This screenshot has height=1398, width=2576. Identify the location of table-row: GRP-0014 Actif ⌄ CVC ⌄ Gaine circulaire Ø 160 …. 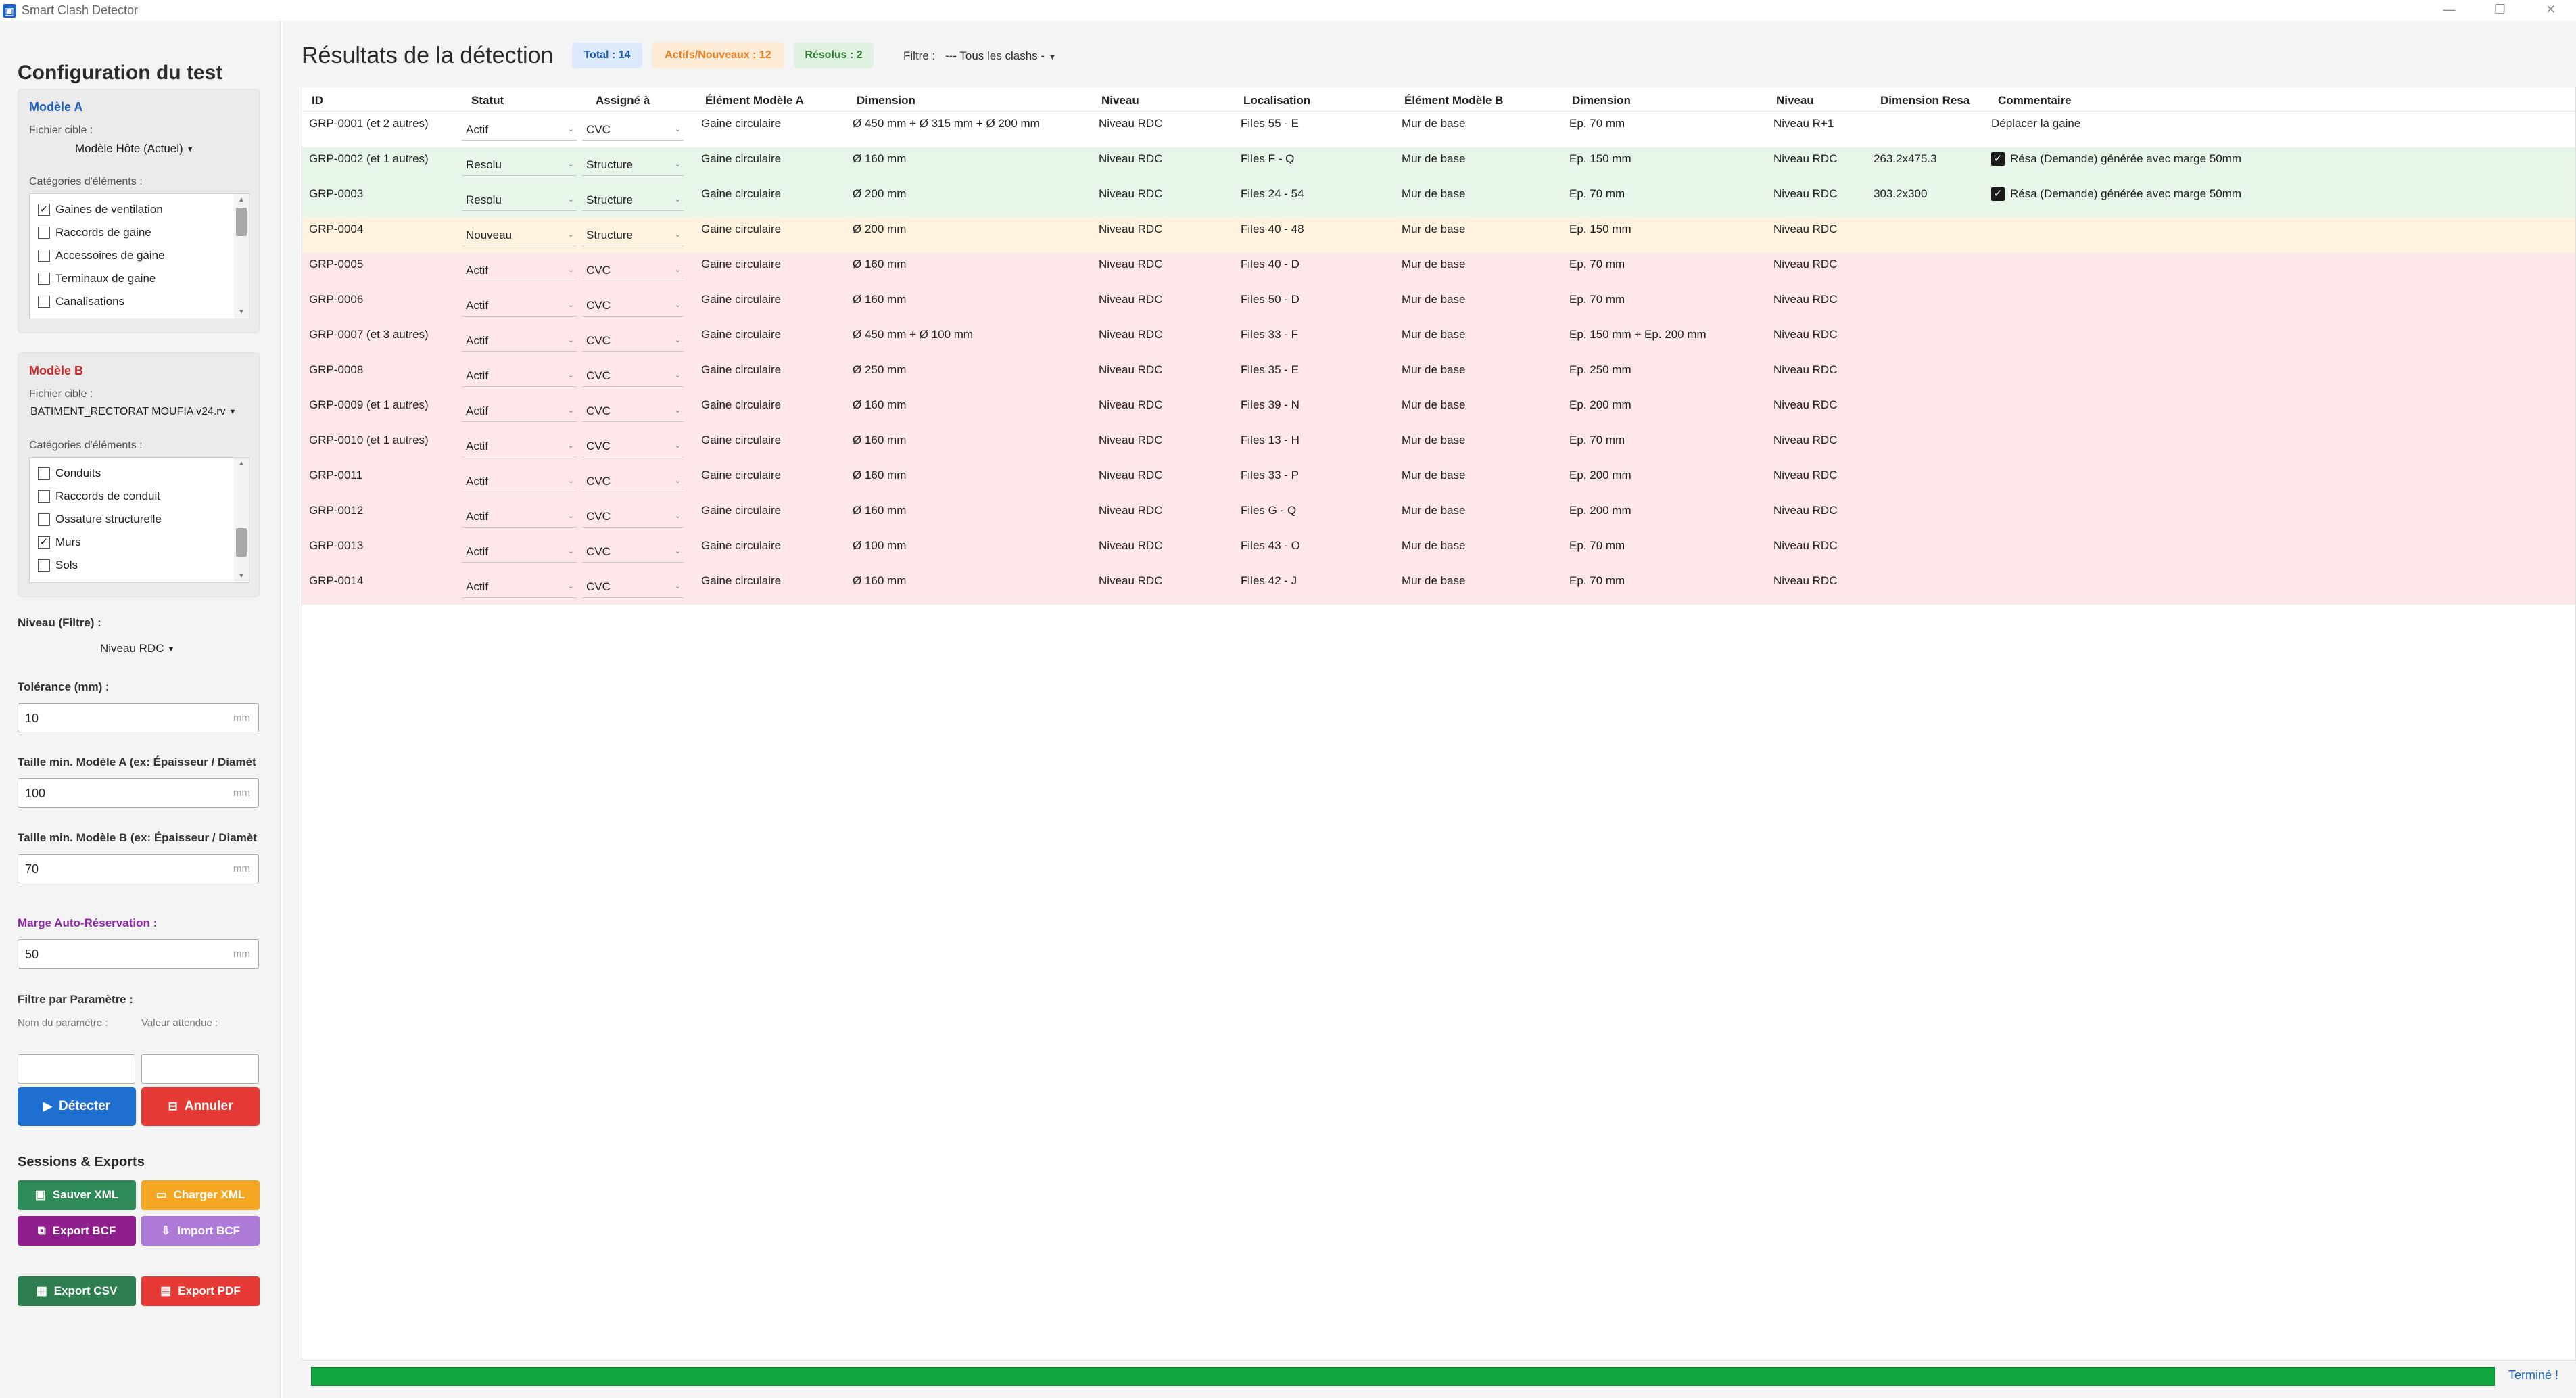
(1438, 587).